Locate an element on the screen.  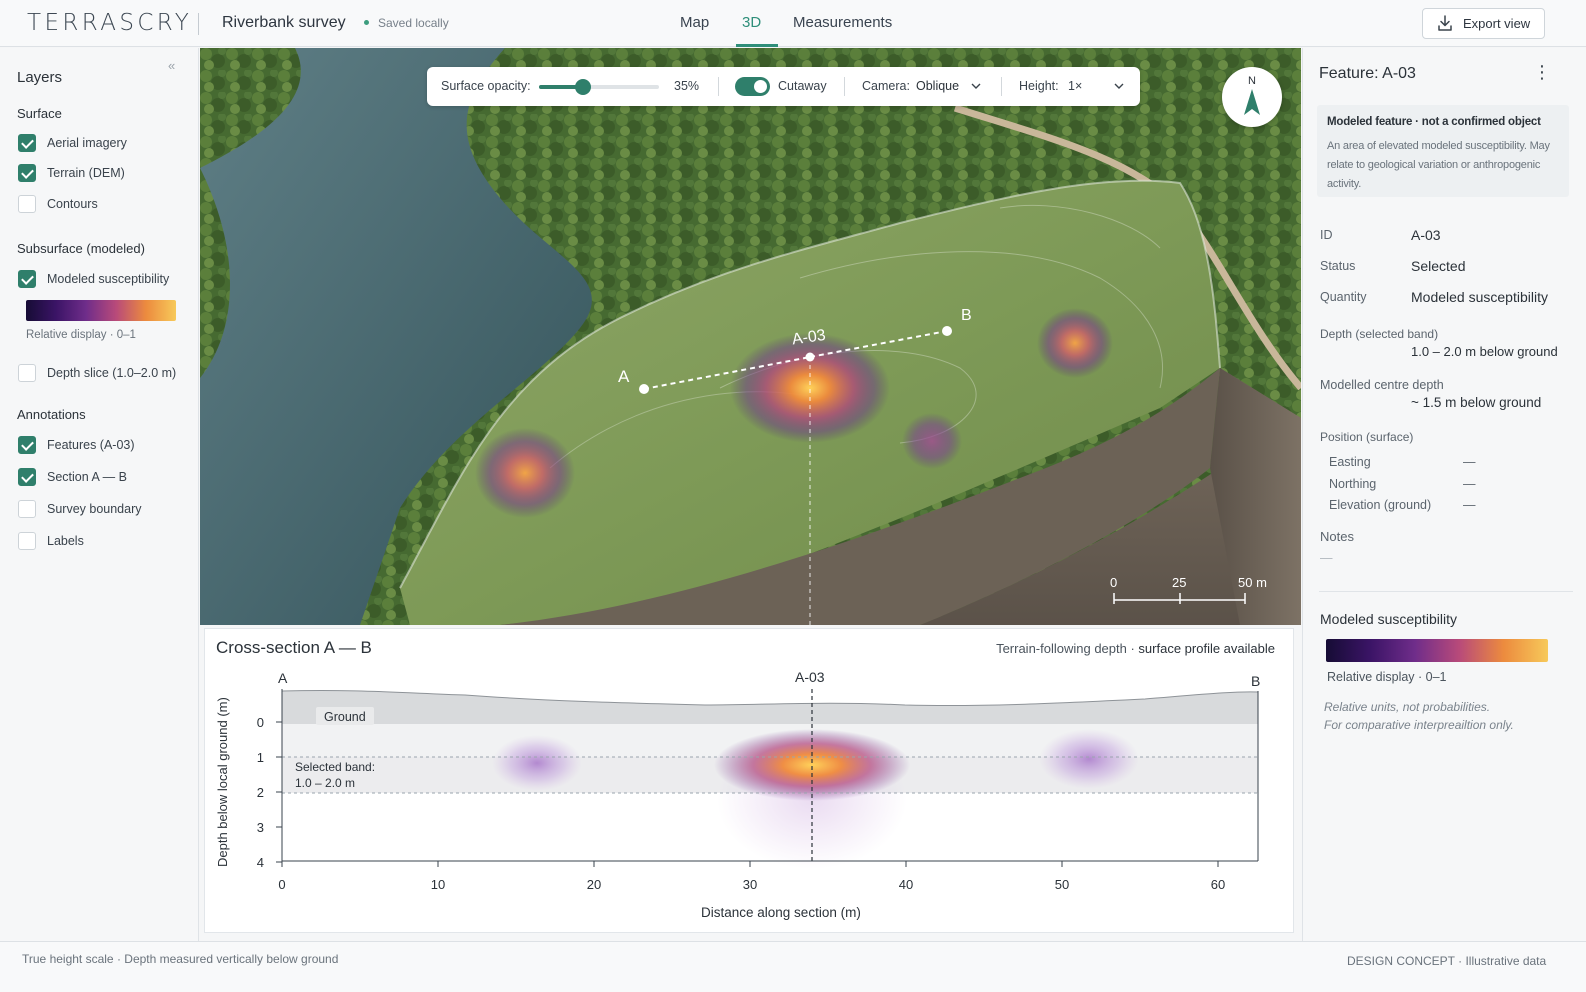
x-axis-label: Distance along section (m) is located at coordinates (781, 912).